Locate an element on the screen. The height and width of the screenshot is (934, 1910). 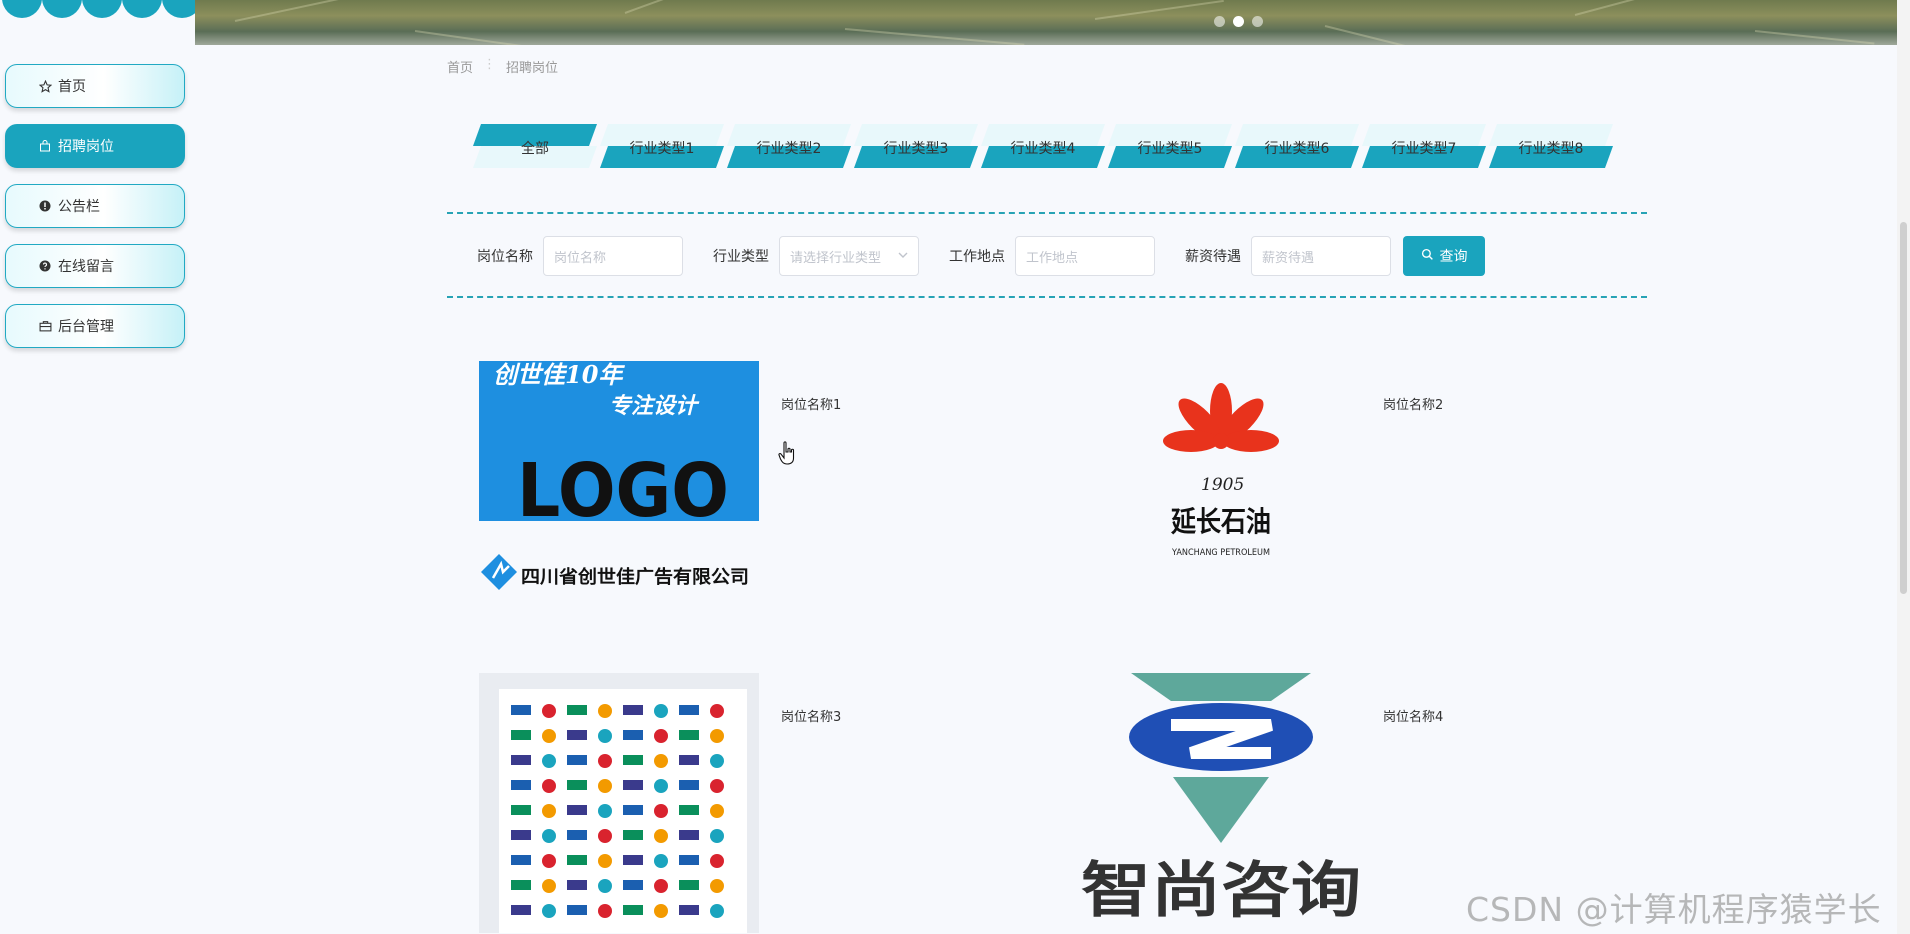
job-title: 岗位名称4 is located at coordinates (1413, 715).